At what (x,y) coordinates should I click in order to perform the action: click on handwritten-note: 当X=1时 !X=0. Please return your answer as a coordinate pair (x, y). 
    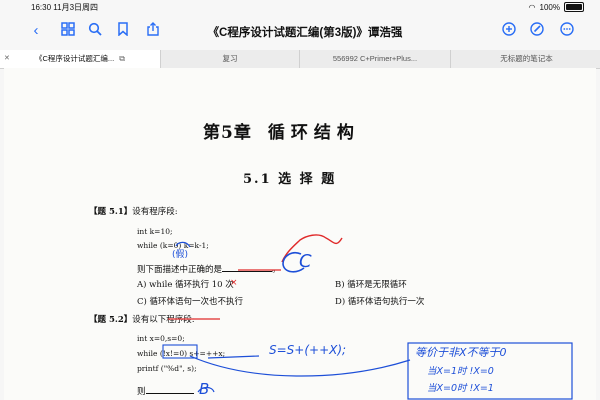
    Looking at the image, I should click on (460, 371).